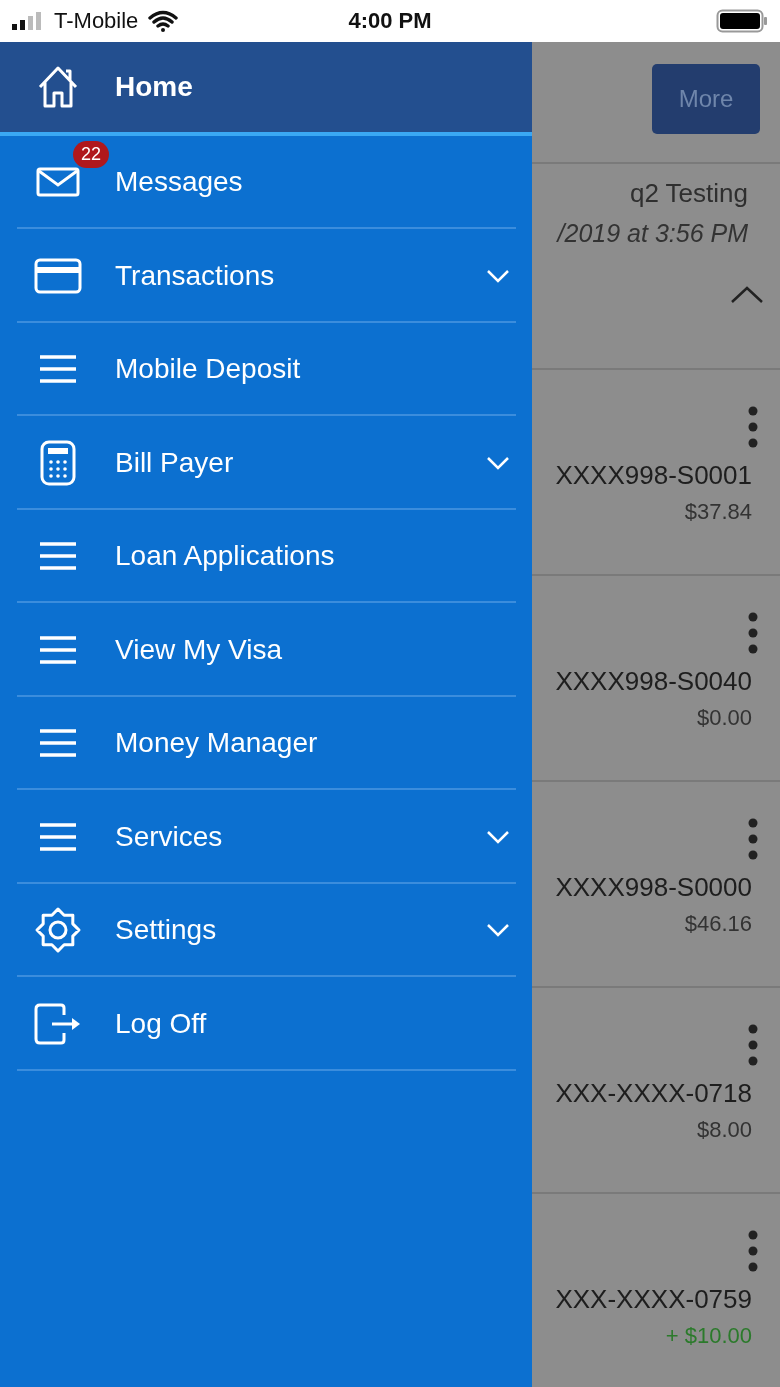 This screenshot has height=1387, width=780. What do you see at coordinates (96, 21) in the screenshot?
I see `carrier-name: T-Mobile` at bounding box center [96, 21].